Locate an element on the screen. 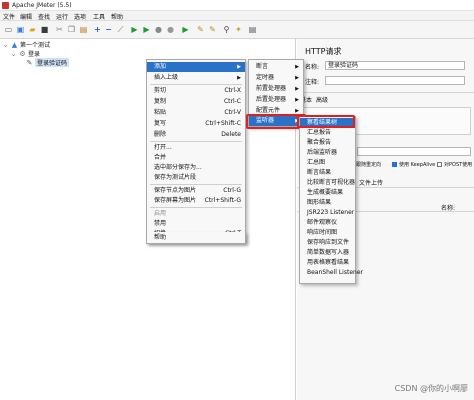 This screenshot has width=474, height=400. menu-item-assertion-results: 断言结果 is located at coordinates (327, 173).